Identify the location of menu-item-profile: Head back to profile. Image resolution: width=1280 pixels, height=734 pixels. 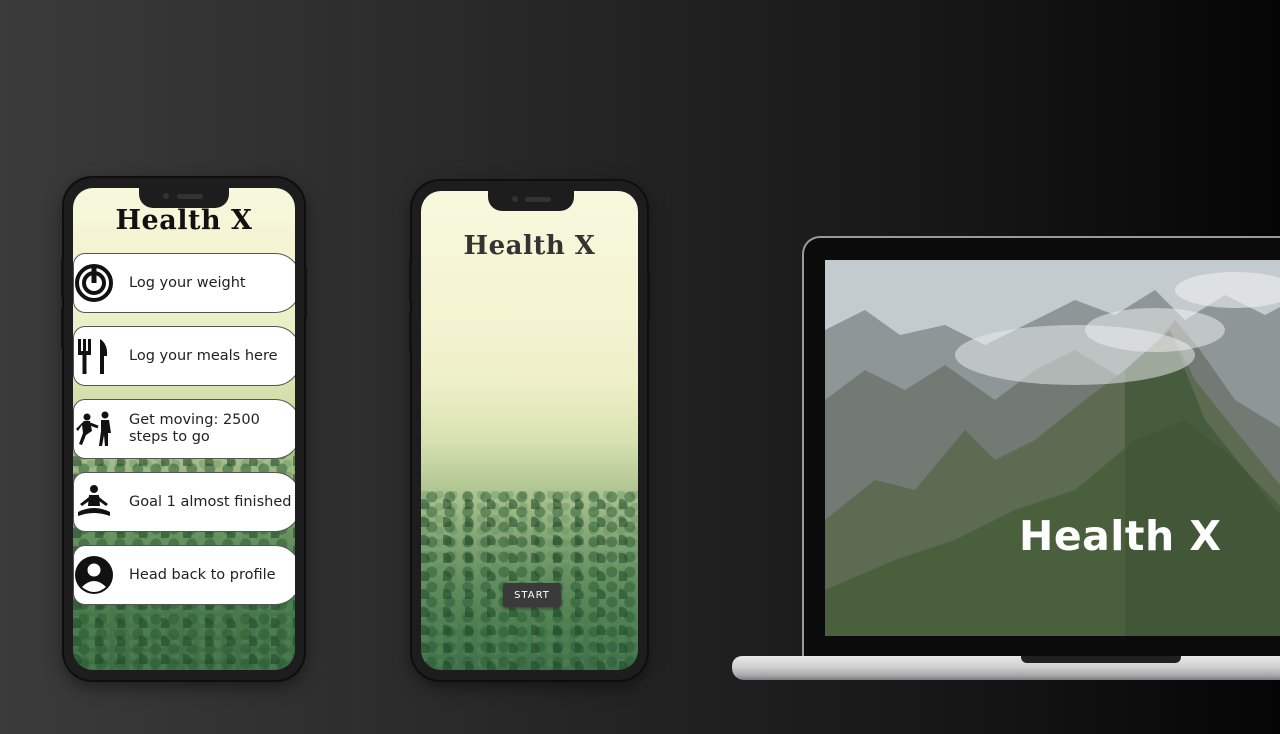
(184, 575).